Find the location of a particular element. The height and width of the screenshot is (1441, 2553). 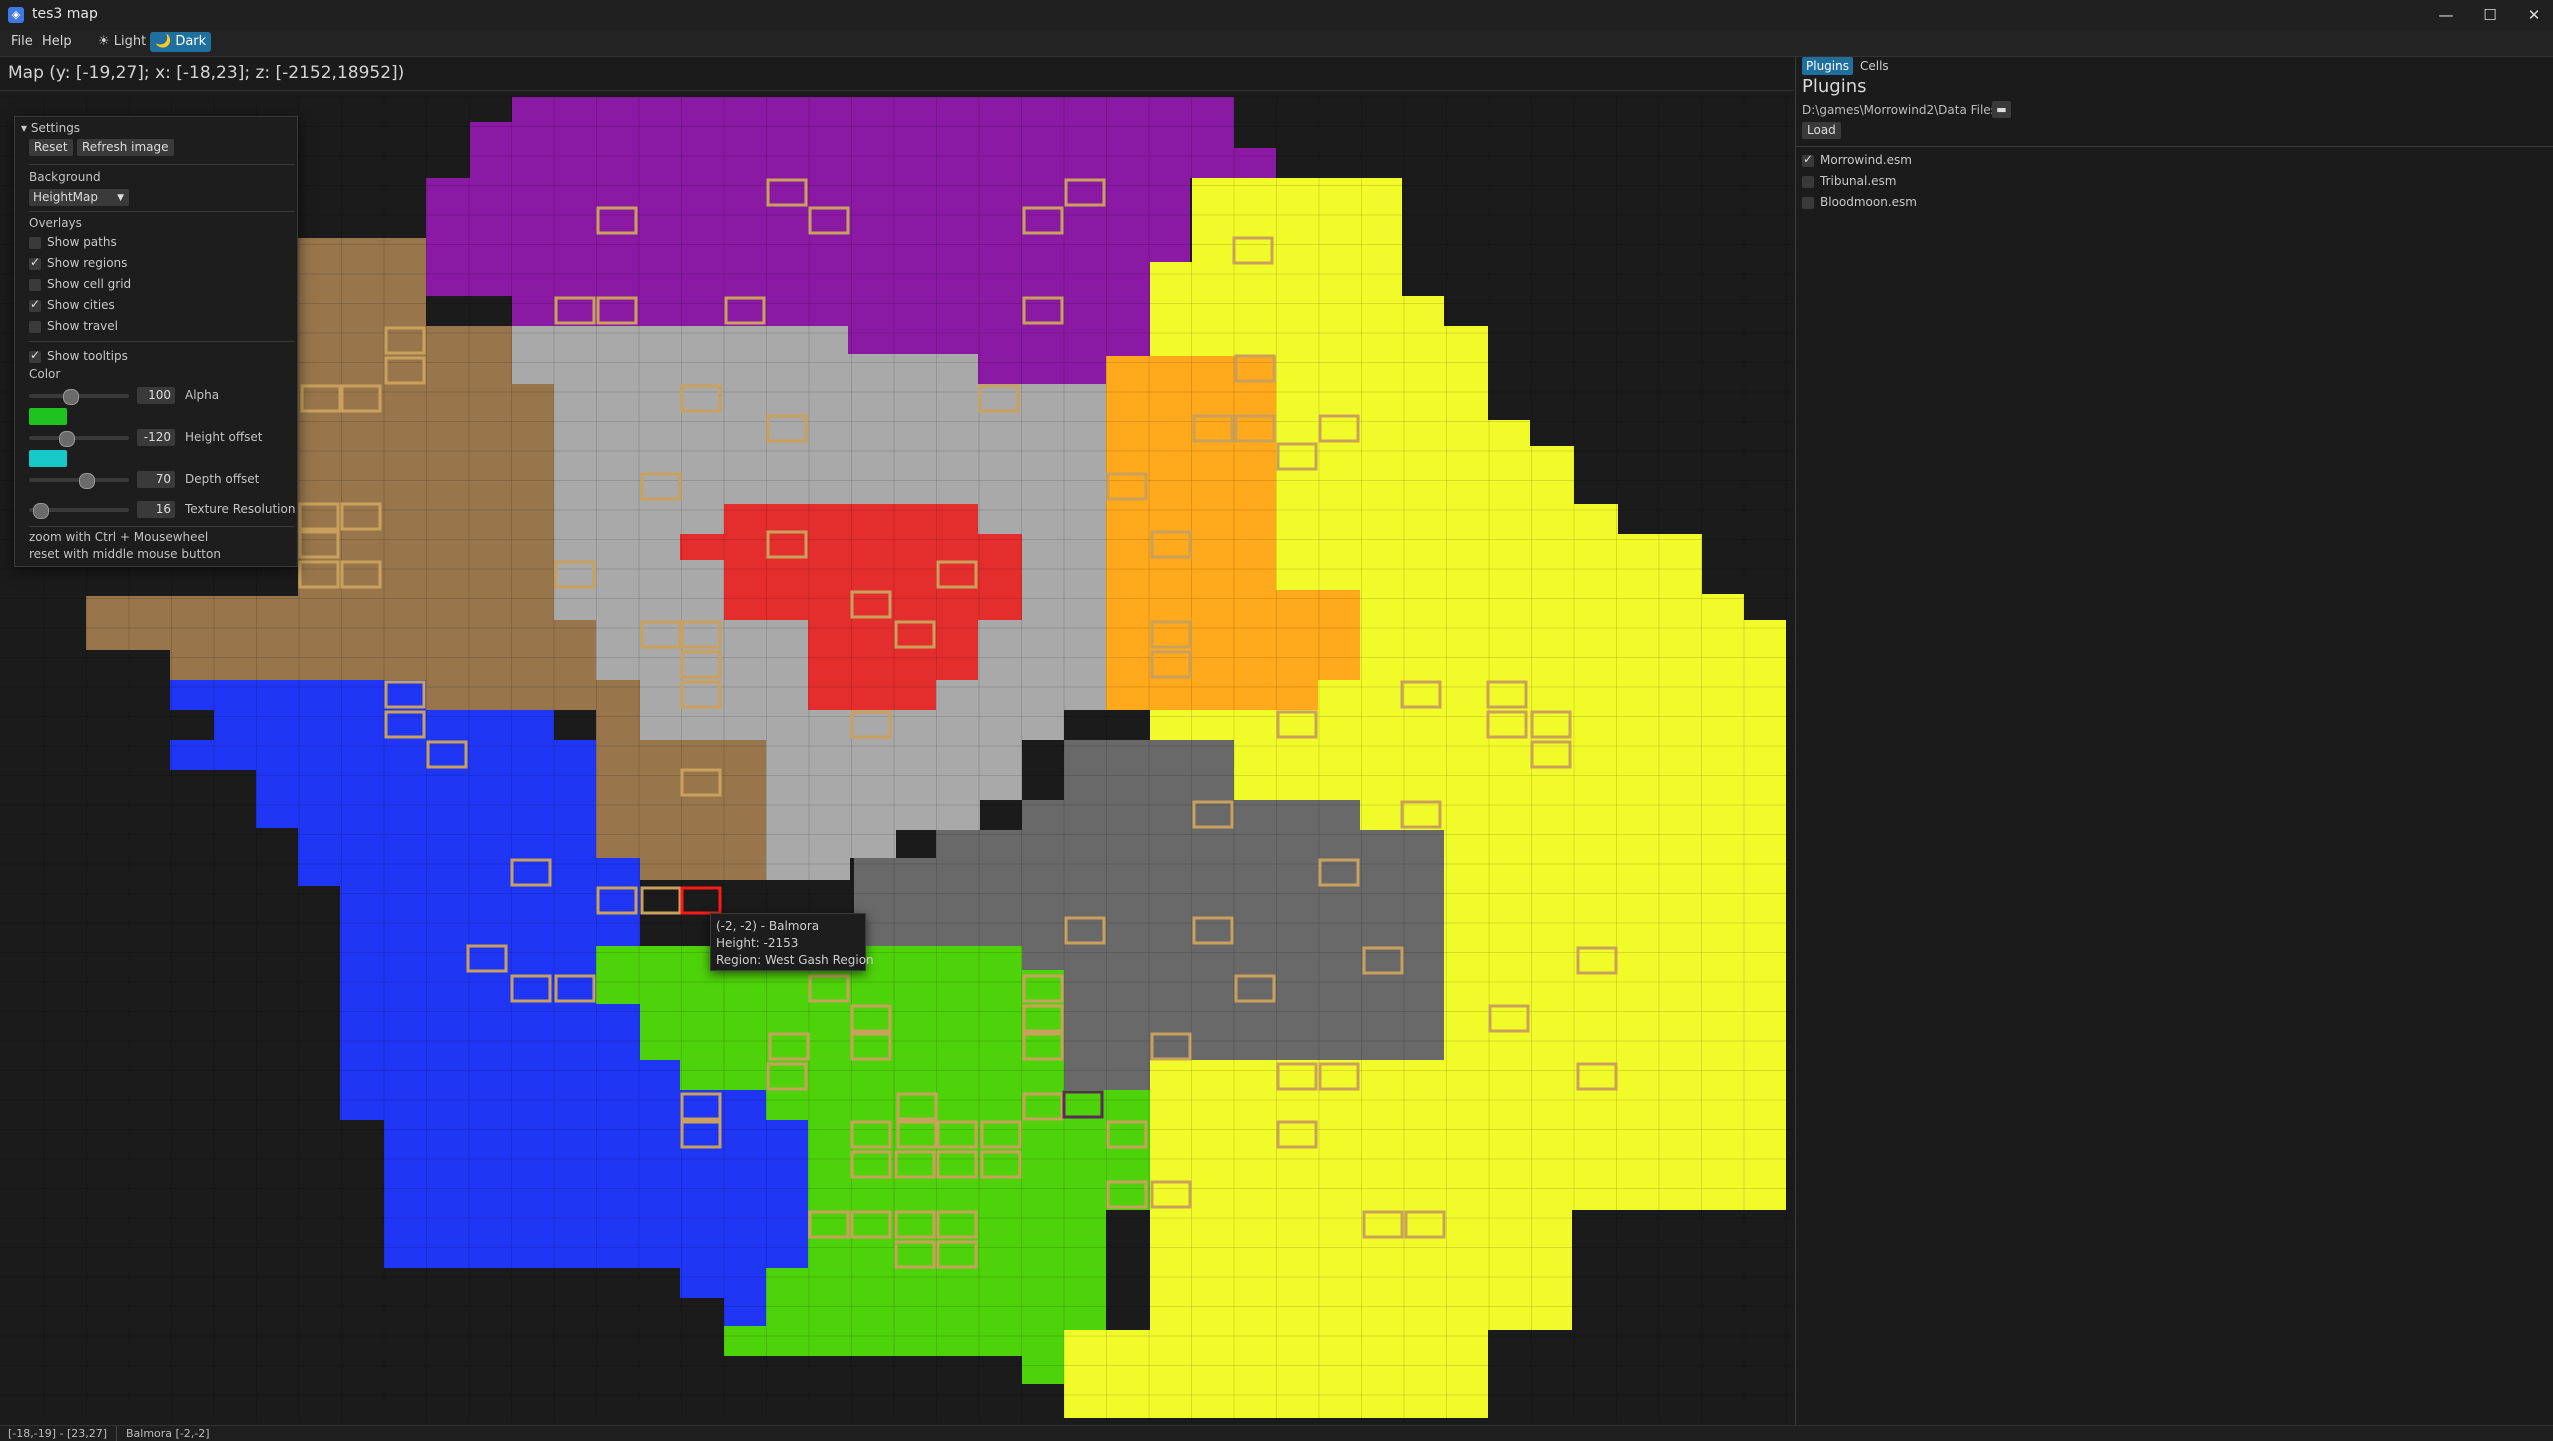

show-cell-grid-label: Show cell grid is located at coordinates (89, 284).